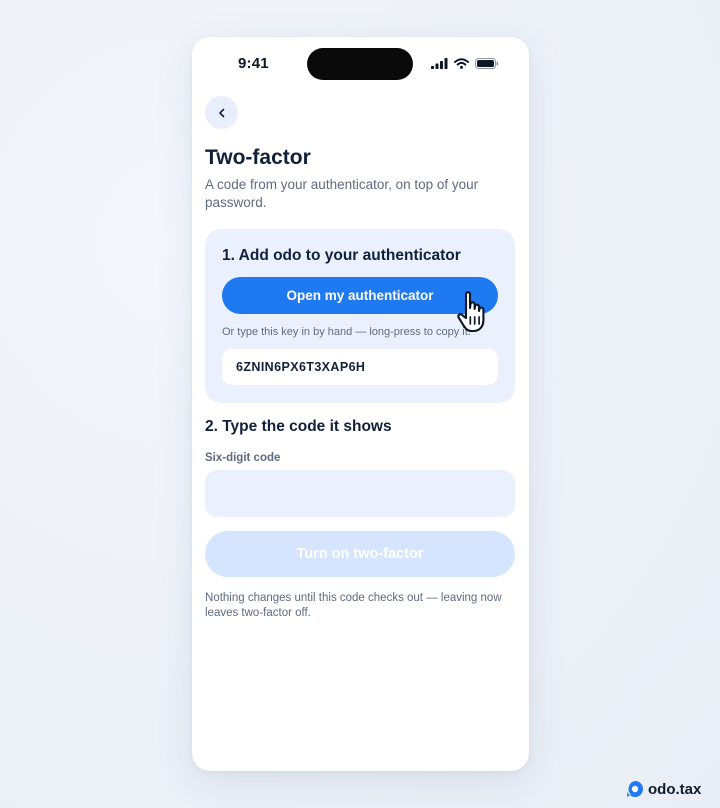 This screenshot has width=720, height=808. I want to click on brand-name: odo.tax, so click(675, 789).